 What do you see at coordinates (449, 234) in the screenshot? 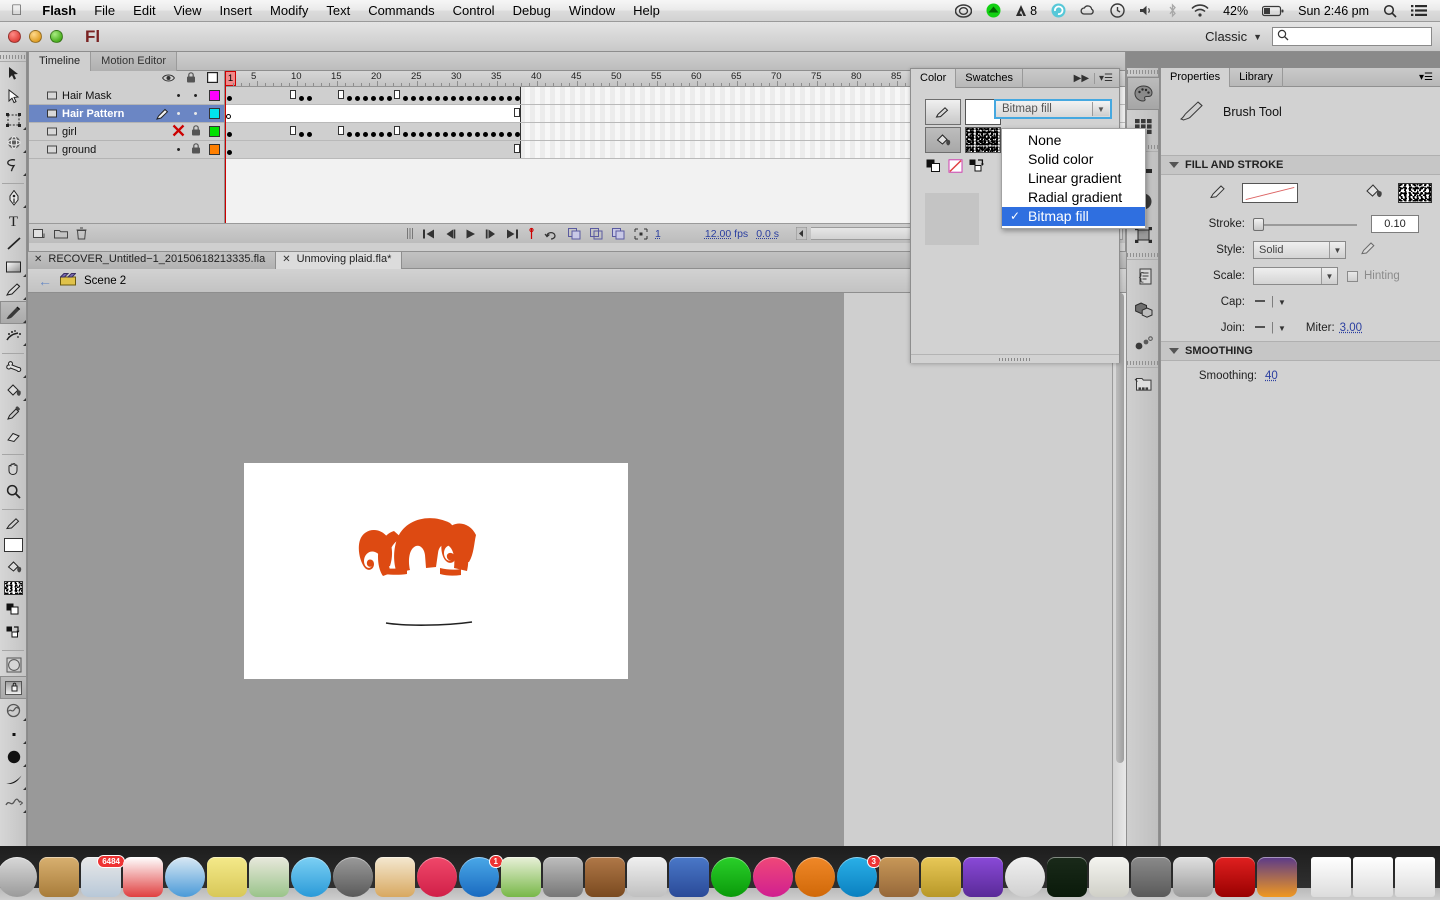
I see `step-back-icon` at bounding box center [449, 234].